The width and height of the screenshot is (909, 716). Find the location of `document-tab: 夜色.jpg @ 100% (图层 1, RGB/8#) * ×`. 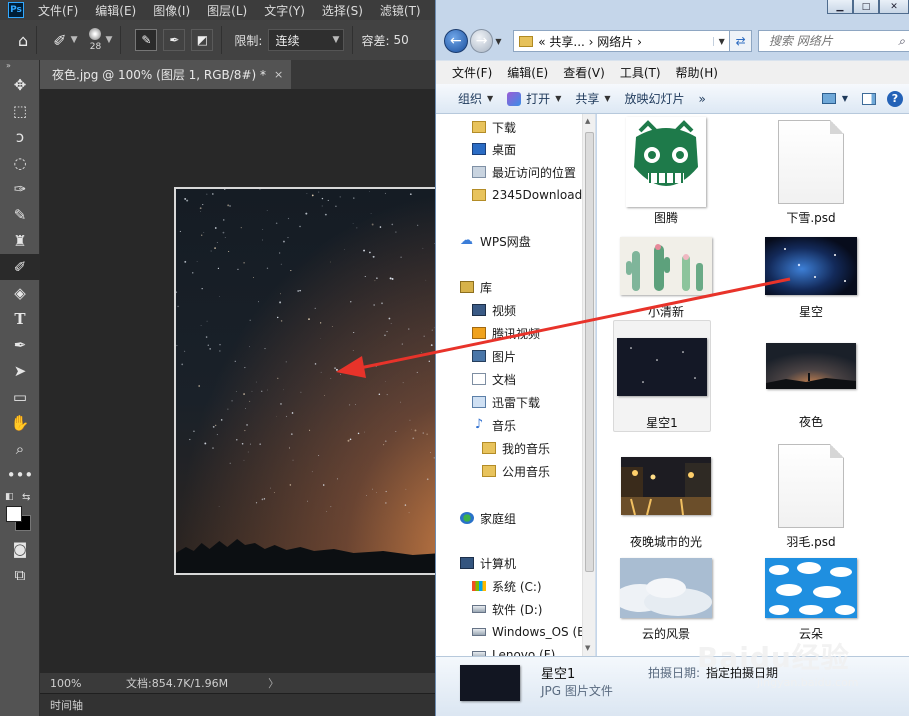

document-tab: 夜色.jpg @ 100% (图层 1, RGB/8#) * × is located at coordinates (166, 74).